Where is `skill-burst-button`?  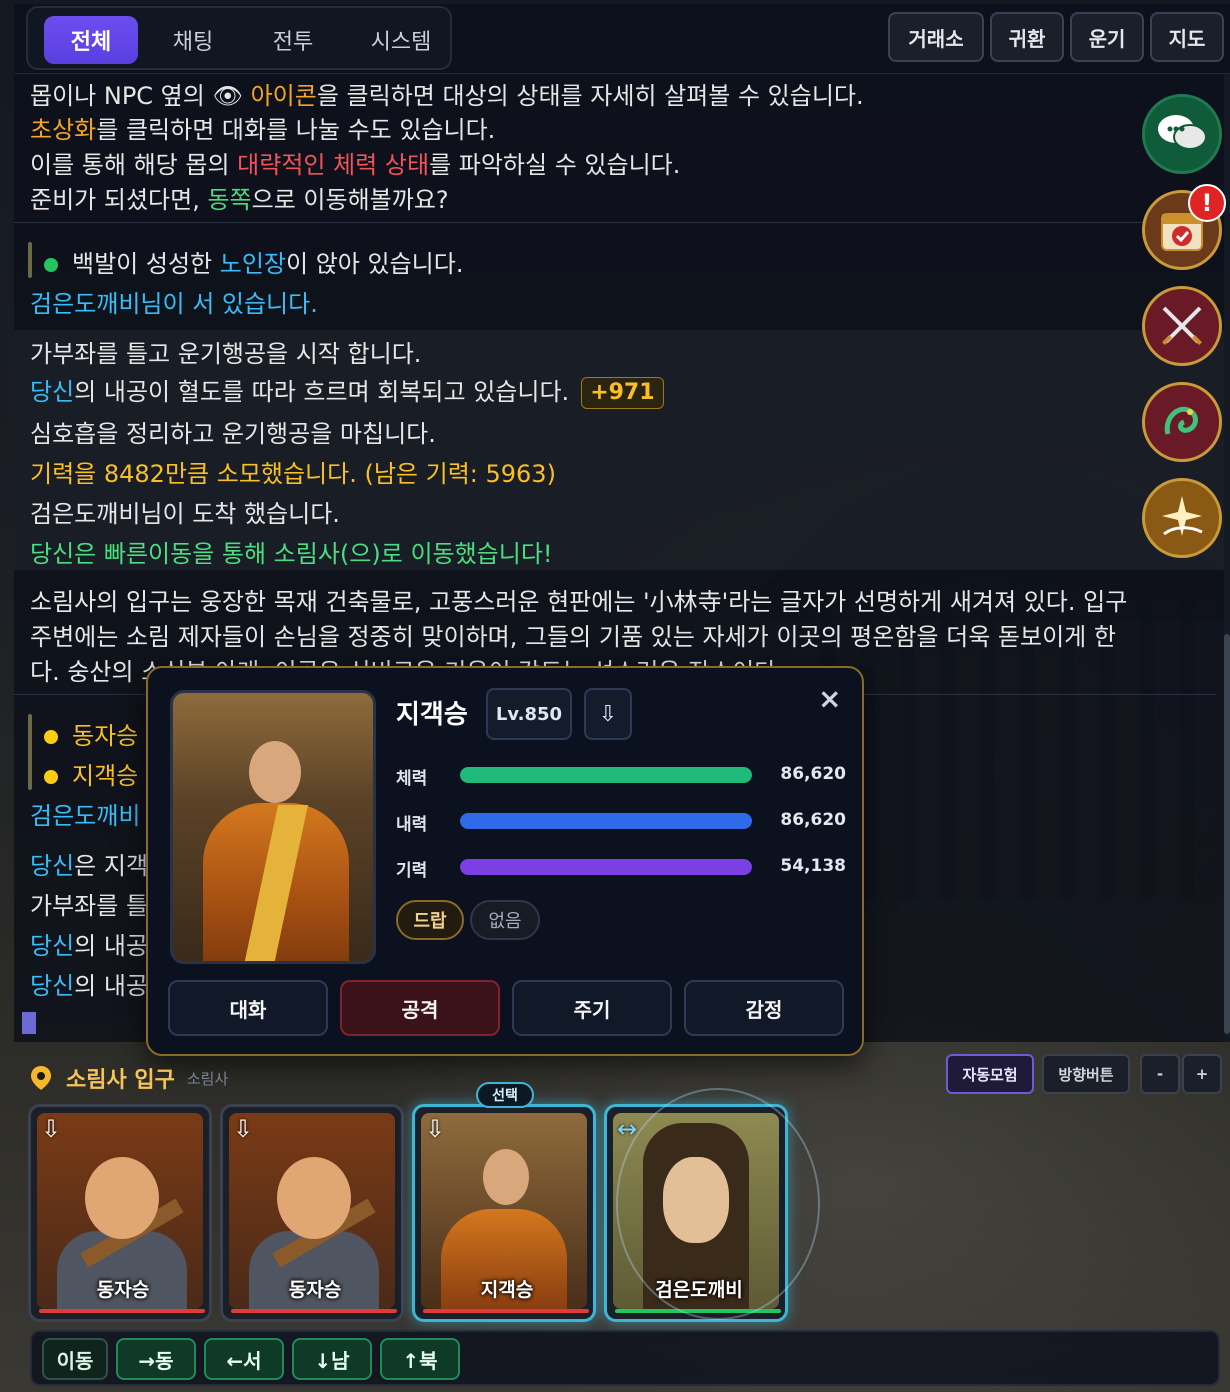 skill-burst-button is located at coordinates (1182, 518).